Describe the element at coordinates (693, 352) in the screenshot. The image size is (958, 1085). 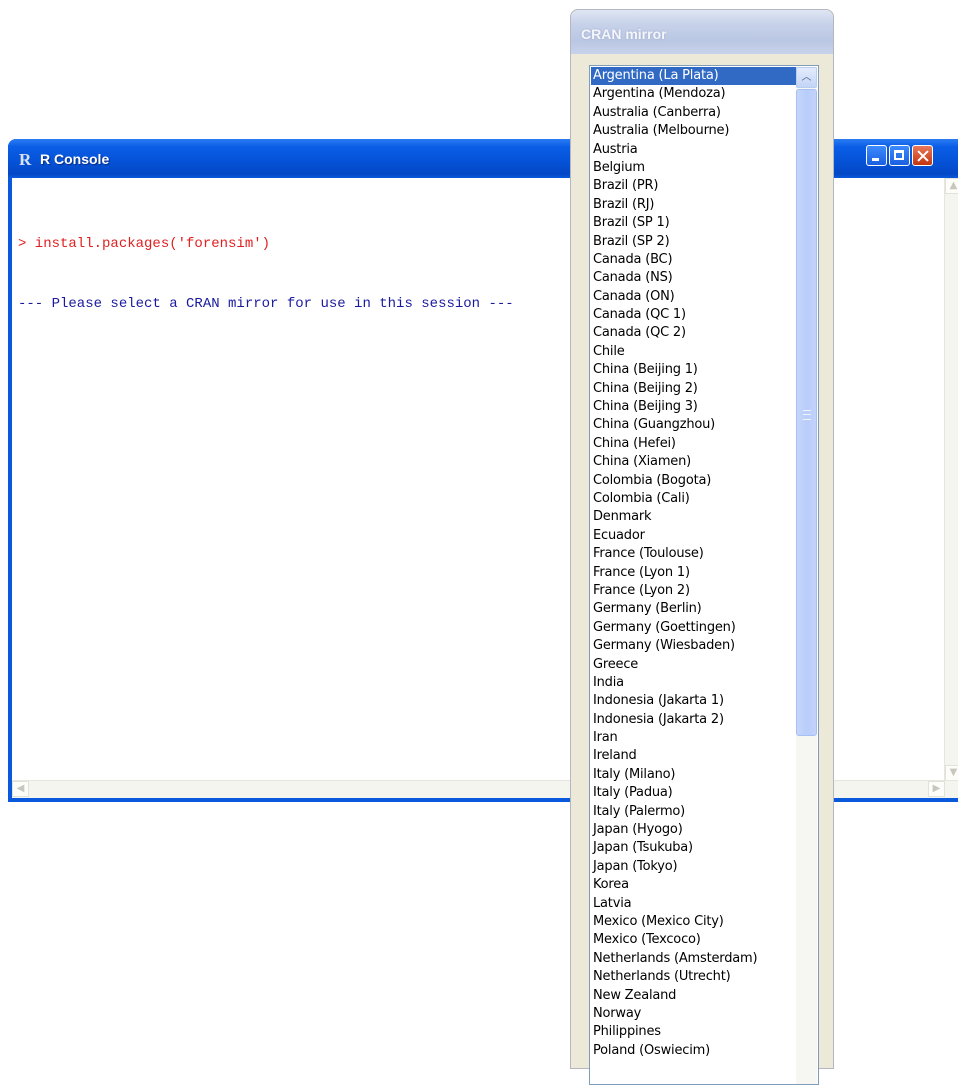
I see `mirror-list-item: Chile` at that location.